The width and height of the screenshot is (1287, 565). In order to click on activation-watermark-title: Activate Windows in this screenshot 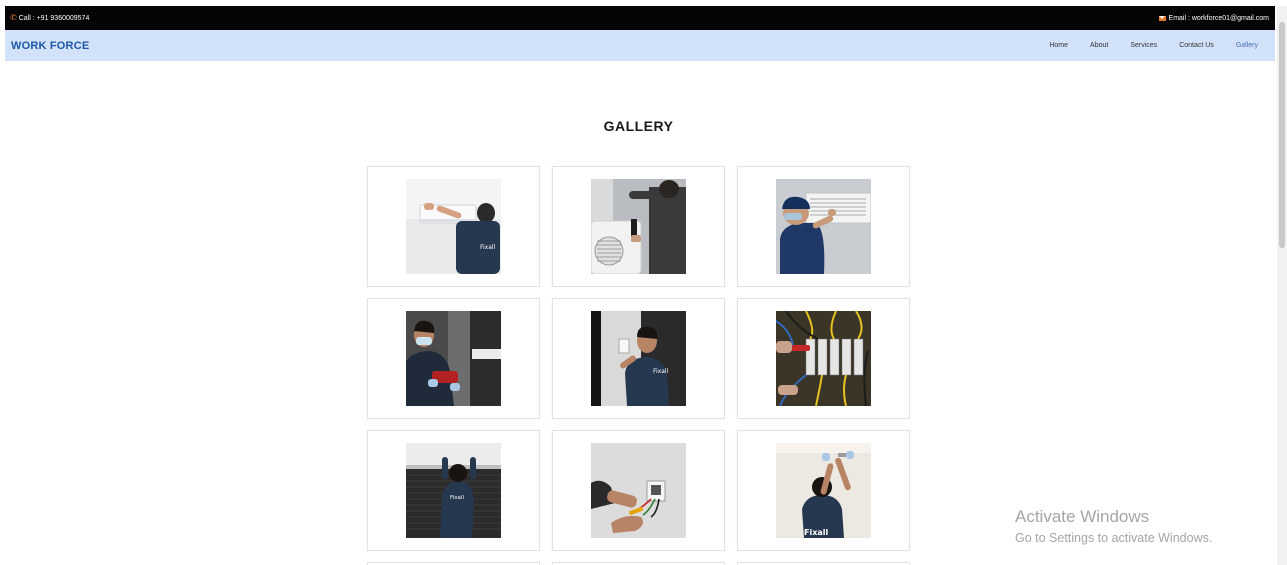, I will do `click(1082, 516)`.